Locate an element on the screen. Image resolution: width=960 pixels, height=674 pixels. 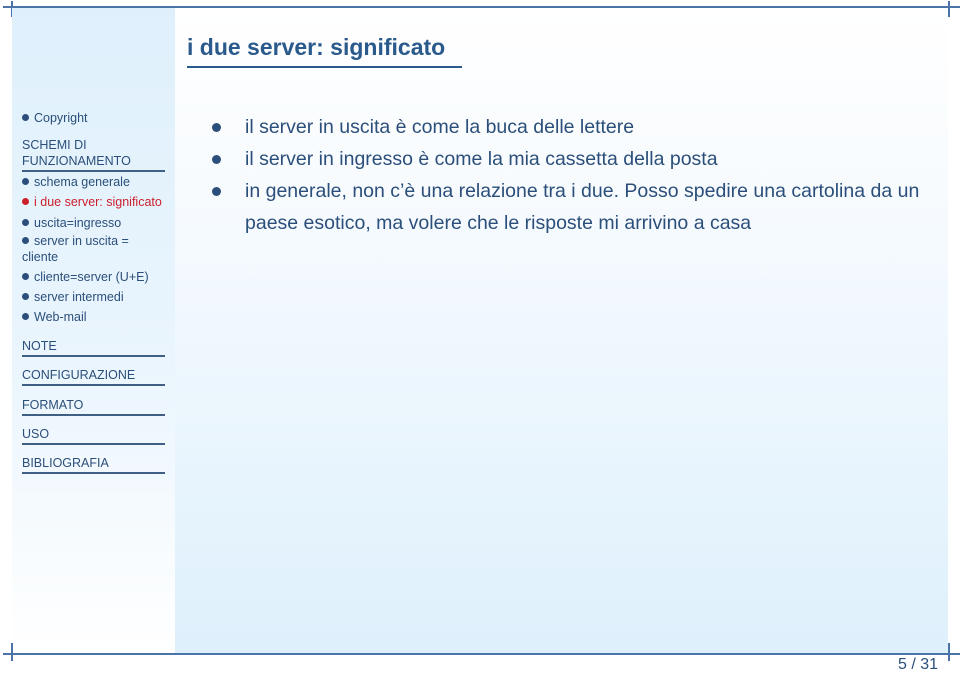
sidebar-item-uscita-ingresso: uscita=ingresso is located at coordinates (71, 223).